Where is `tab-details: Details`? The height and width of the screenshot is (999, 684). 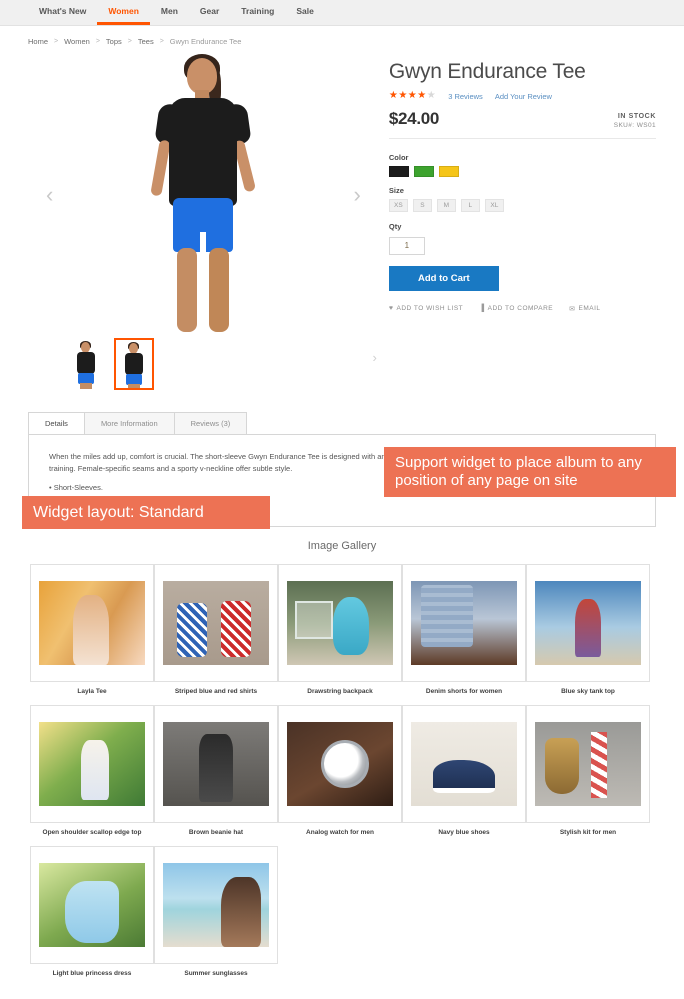 tab-details: Details is located at coordinates (56, 423).